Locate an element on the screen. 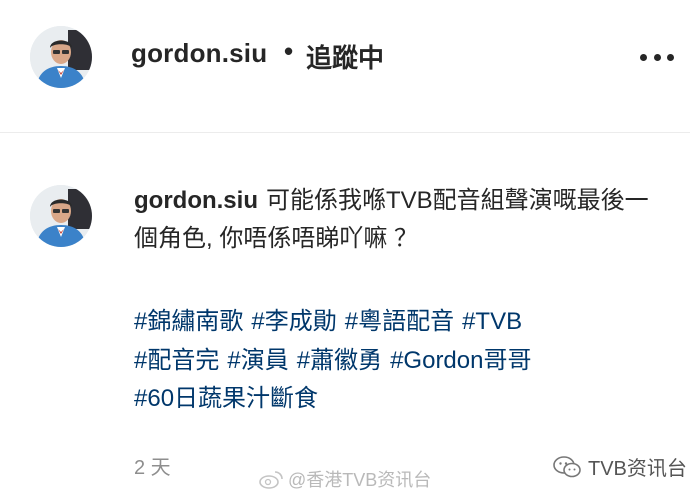 Image resolution: width=690 pixels, height=495 pixels. hashtag-link: #粵語配音 is located at coordinates (399, 321).